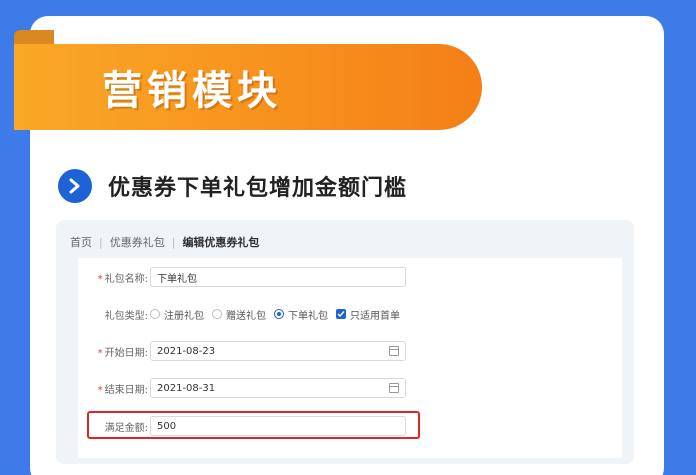  Describe the element at coordinates (278, 277) in the screenshot. I see `gift-name-input: 下单礼包` at that location.